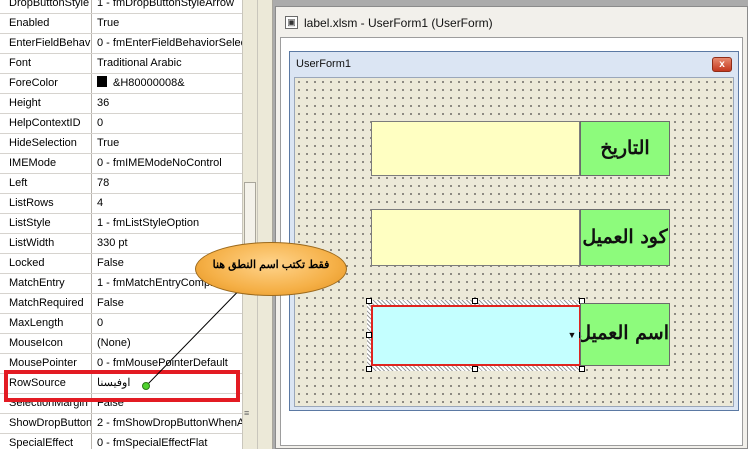 The height and width of the screenshot is (449, 748). I want to click on property-name: Height, so click(46, 103).